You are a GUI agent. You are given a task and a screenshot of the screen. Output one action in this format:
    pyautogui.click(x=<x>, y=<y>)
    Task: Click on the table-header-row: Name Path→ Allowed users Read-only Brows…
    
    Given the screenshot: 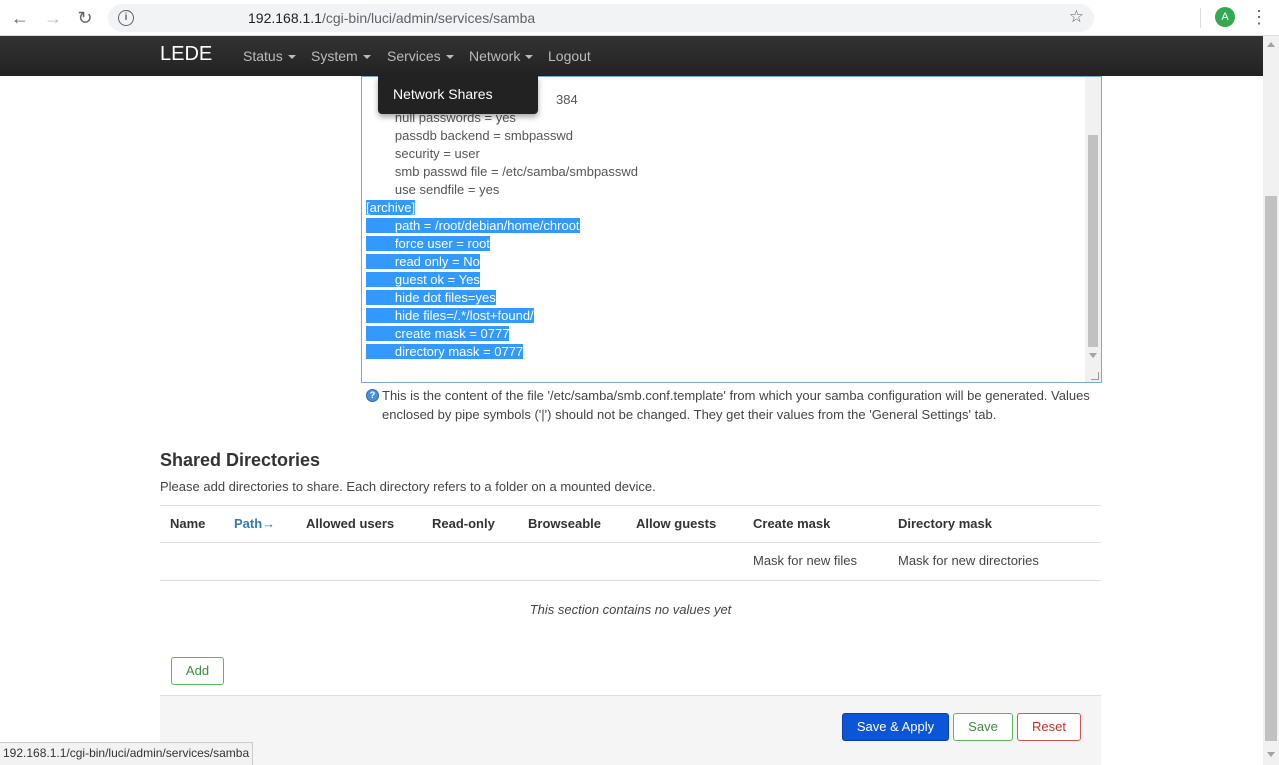 What is the action you would take?
    pyautogui.click(x=630, y=524)
    